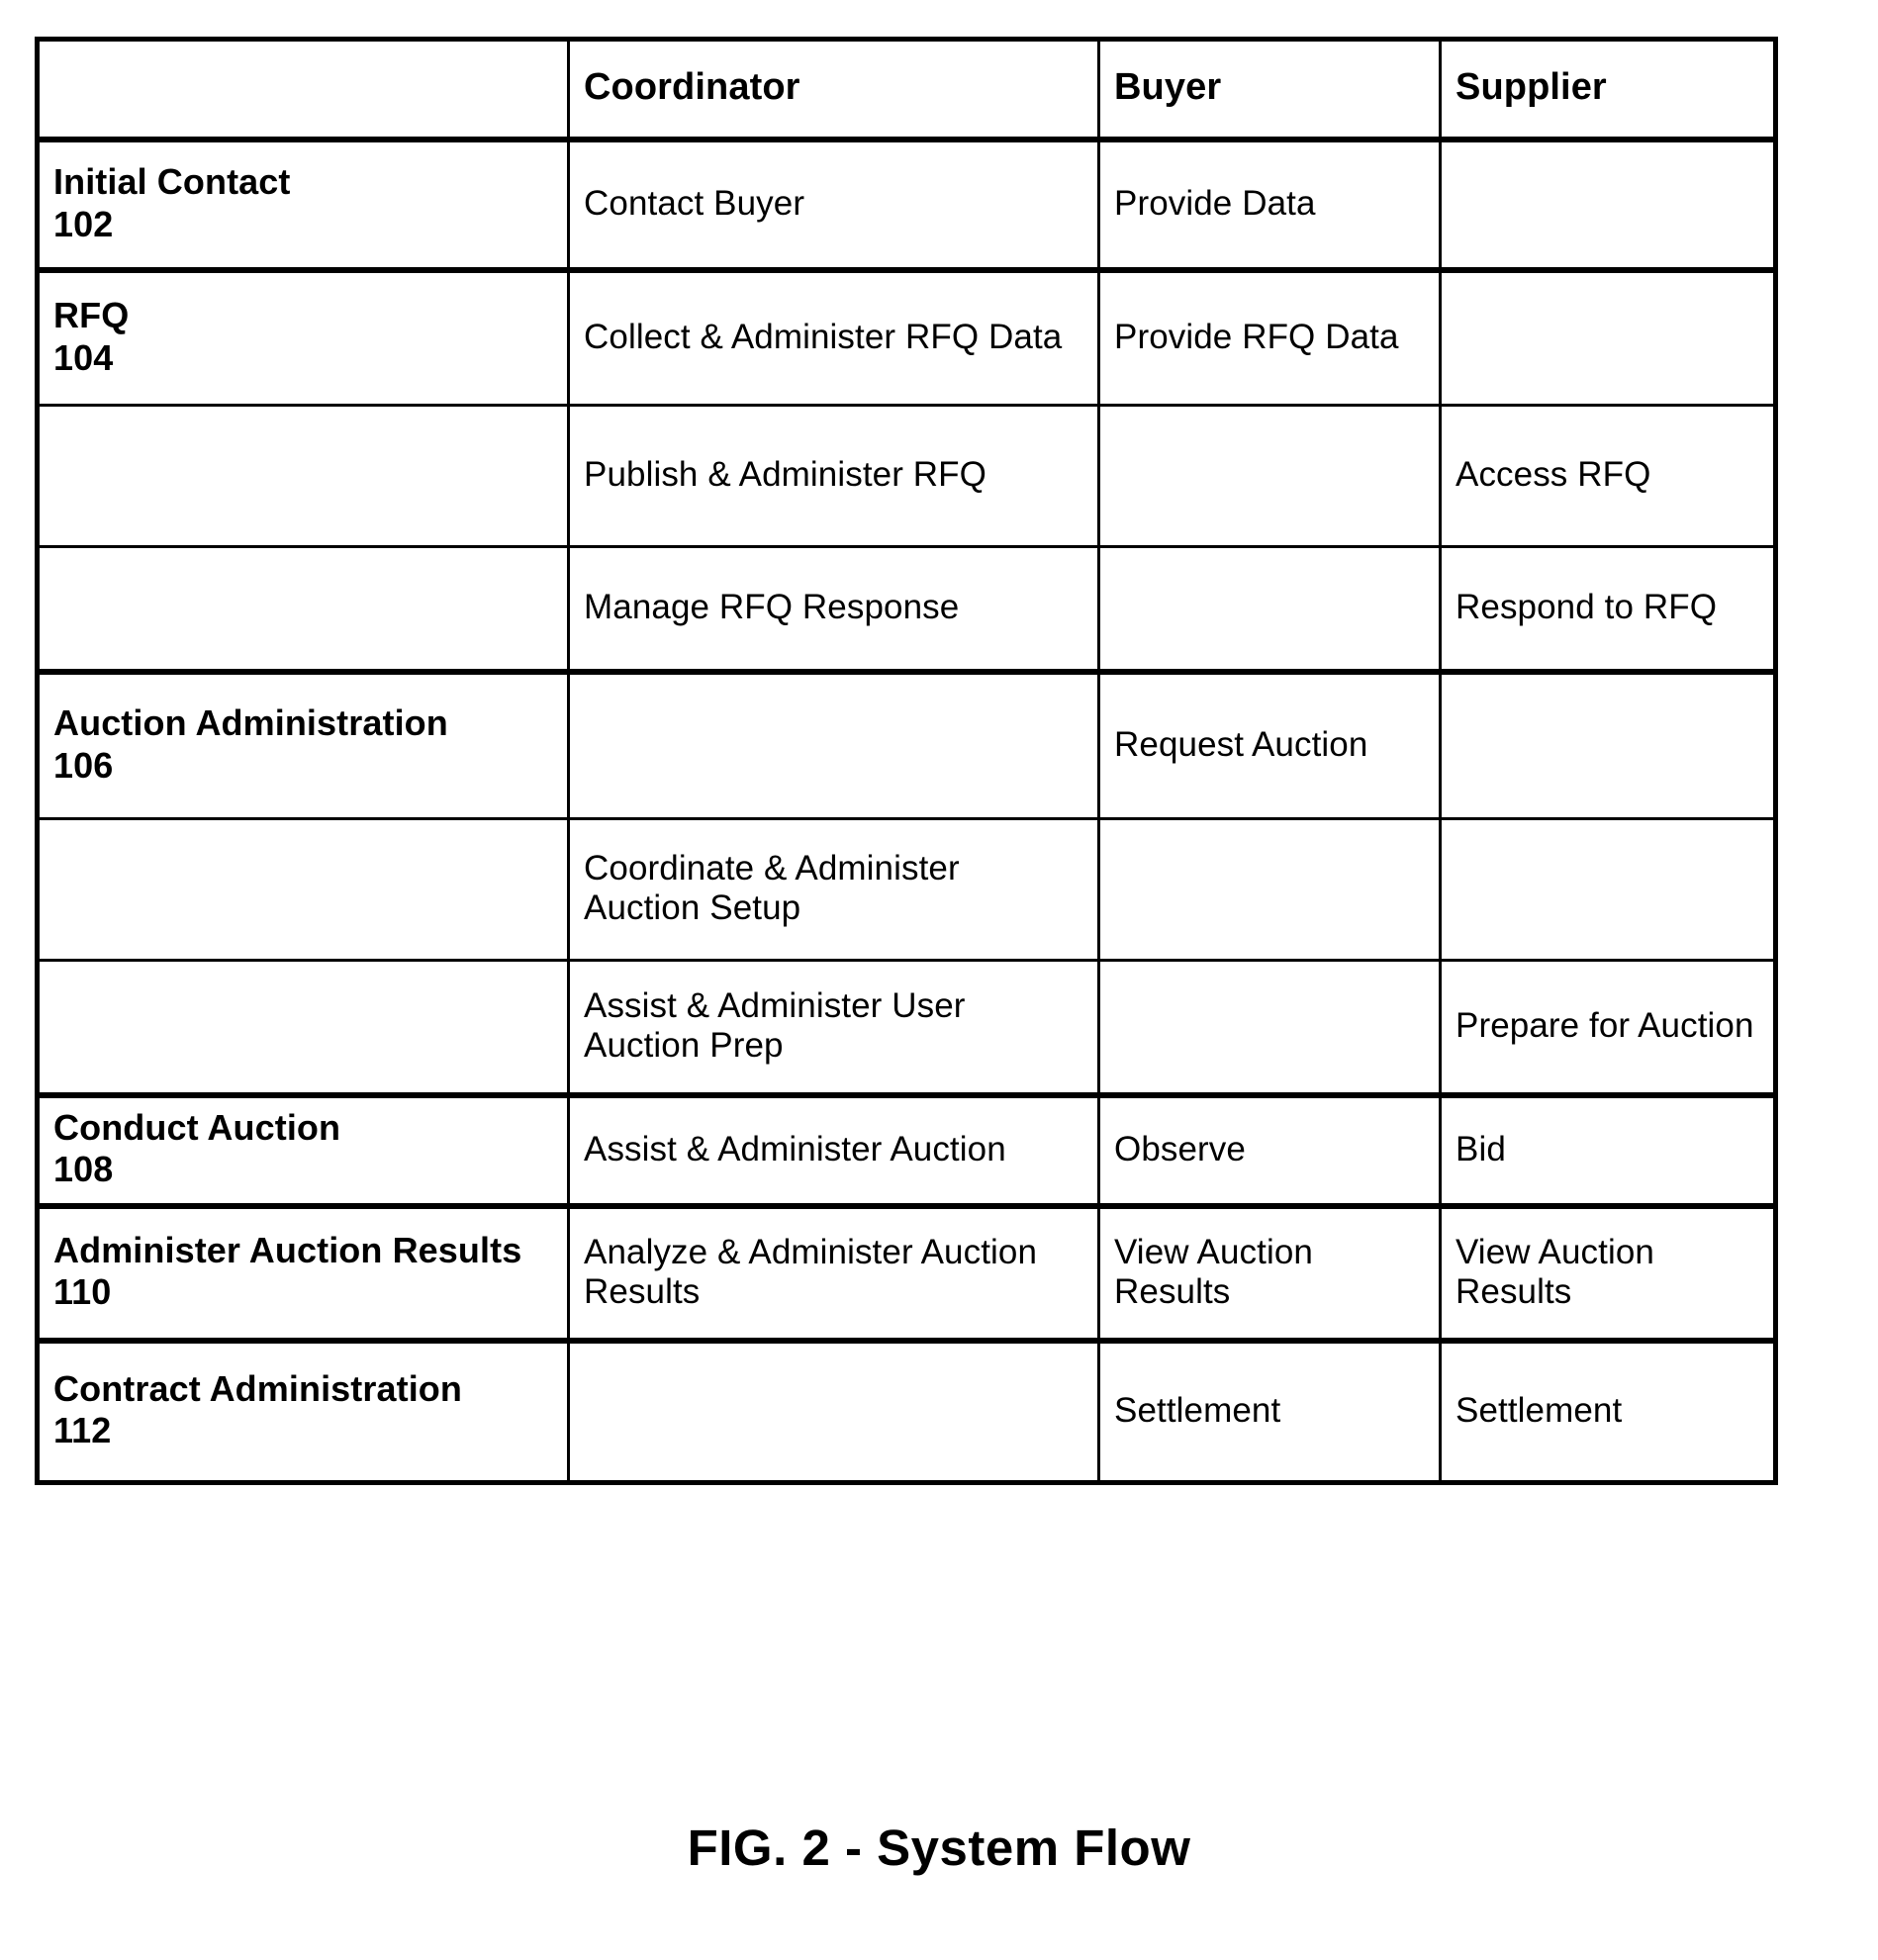  I want to click on buyer-task: Settlement, so click(1197, 1410).